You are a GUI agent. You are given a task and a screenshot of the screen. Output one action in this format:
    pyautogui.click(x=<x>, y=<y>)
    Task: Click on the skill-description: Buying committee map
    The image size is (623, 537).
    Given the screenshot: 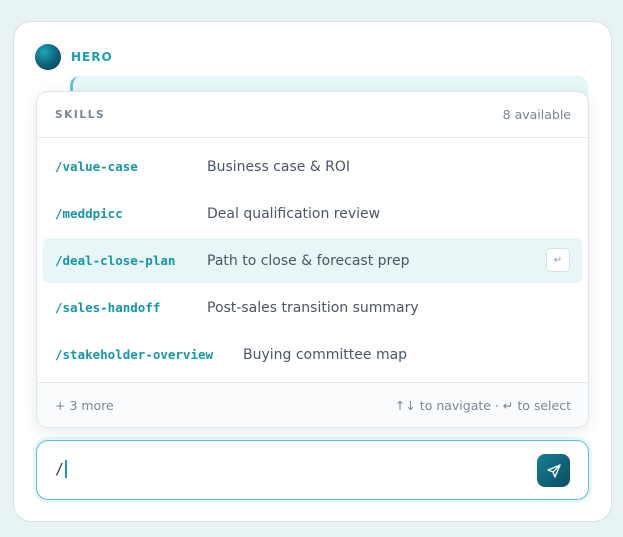 What is the action you would take?
    pyautogui.click(x=325, y=354)
    